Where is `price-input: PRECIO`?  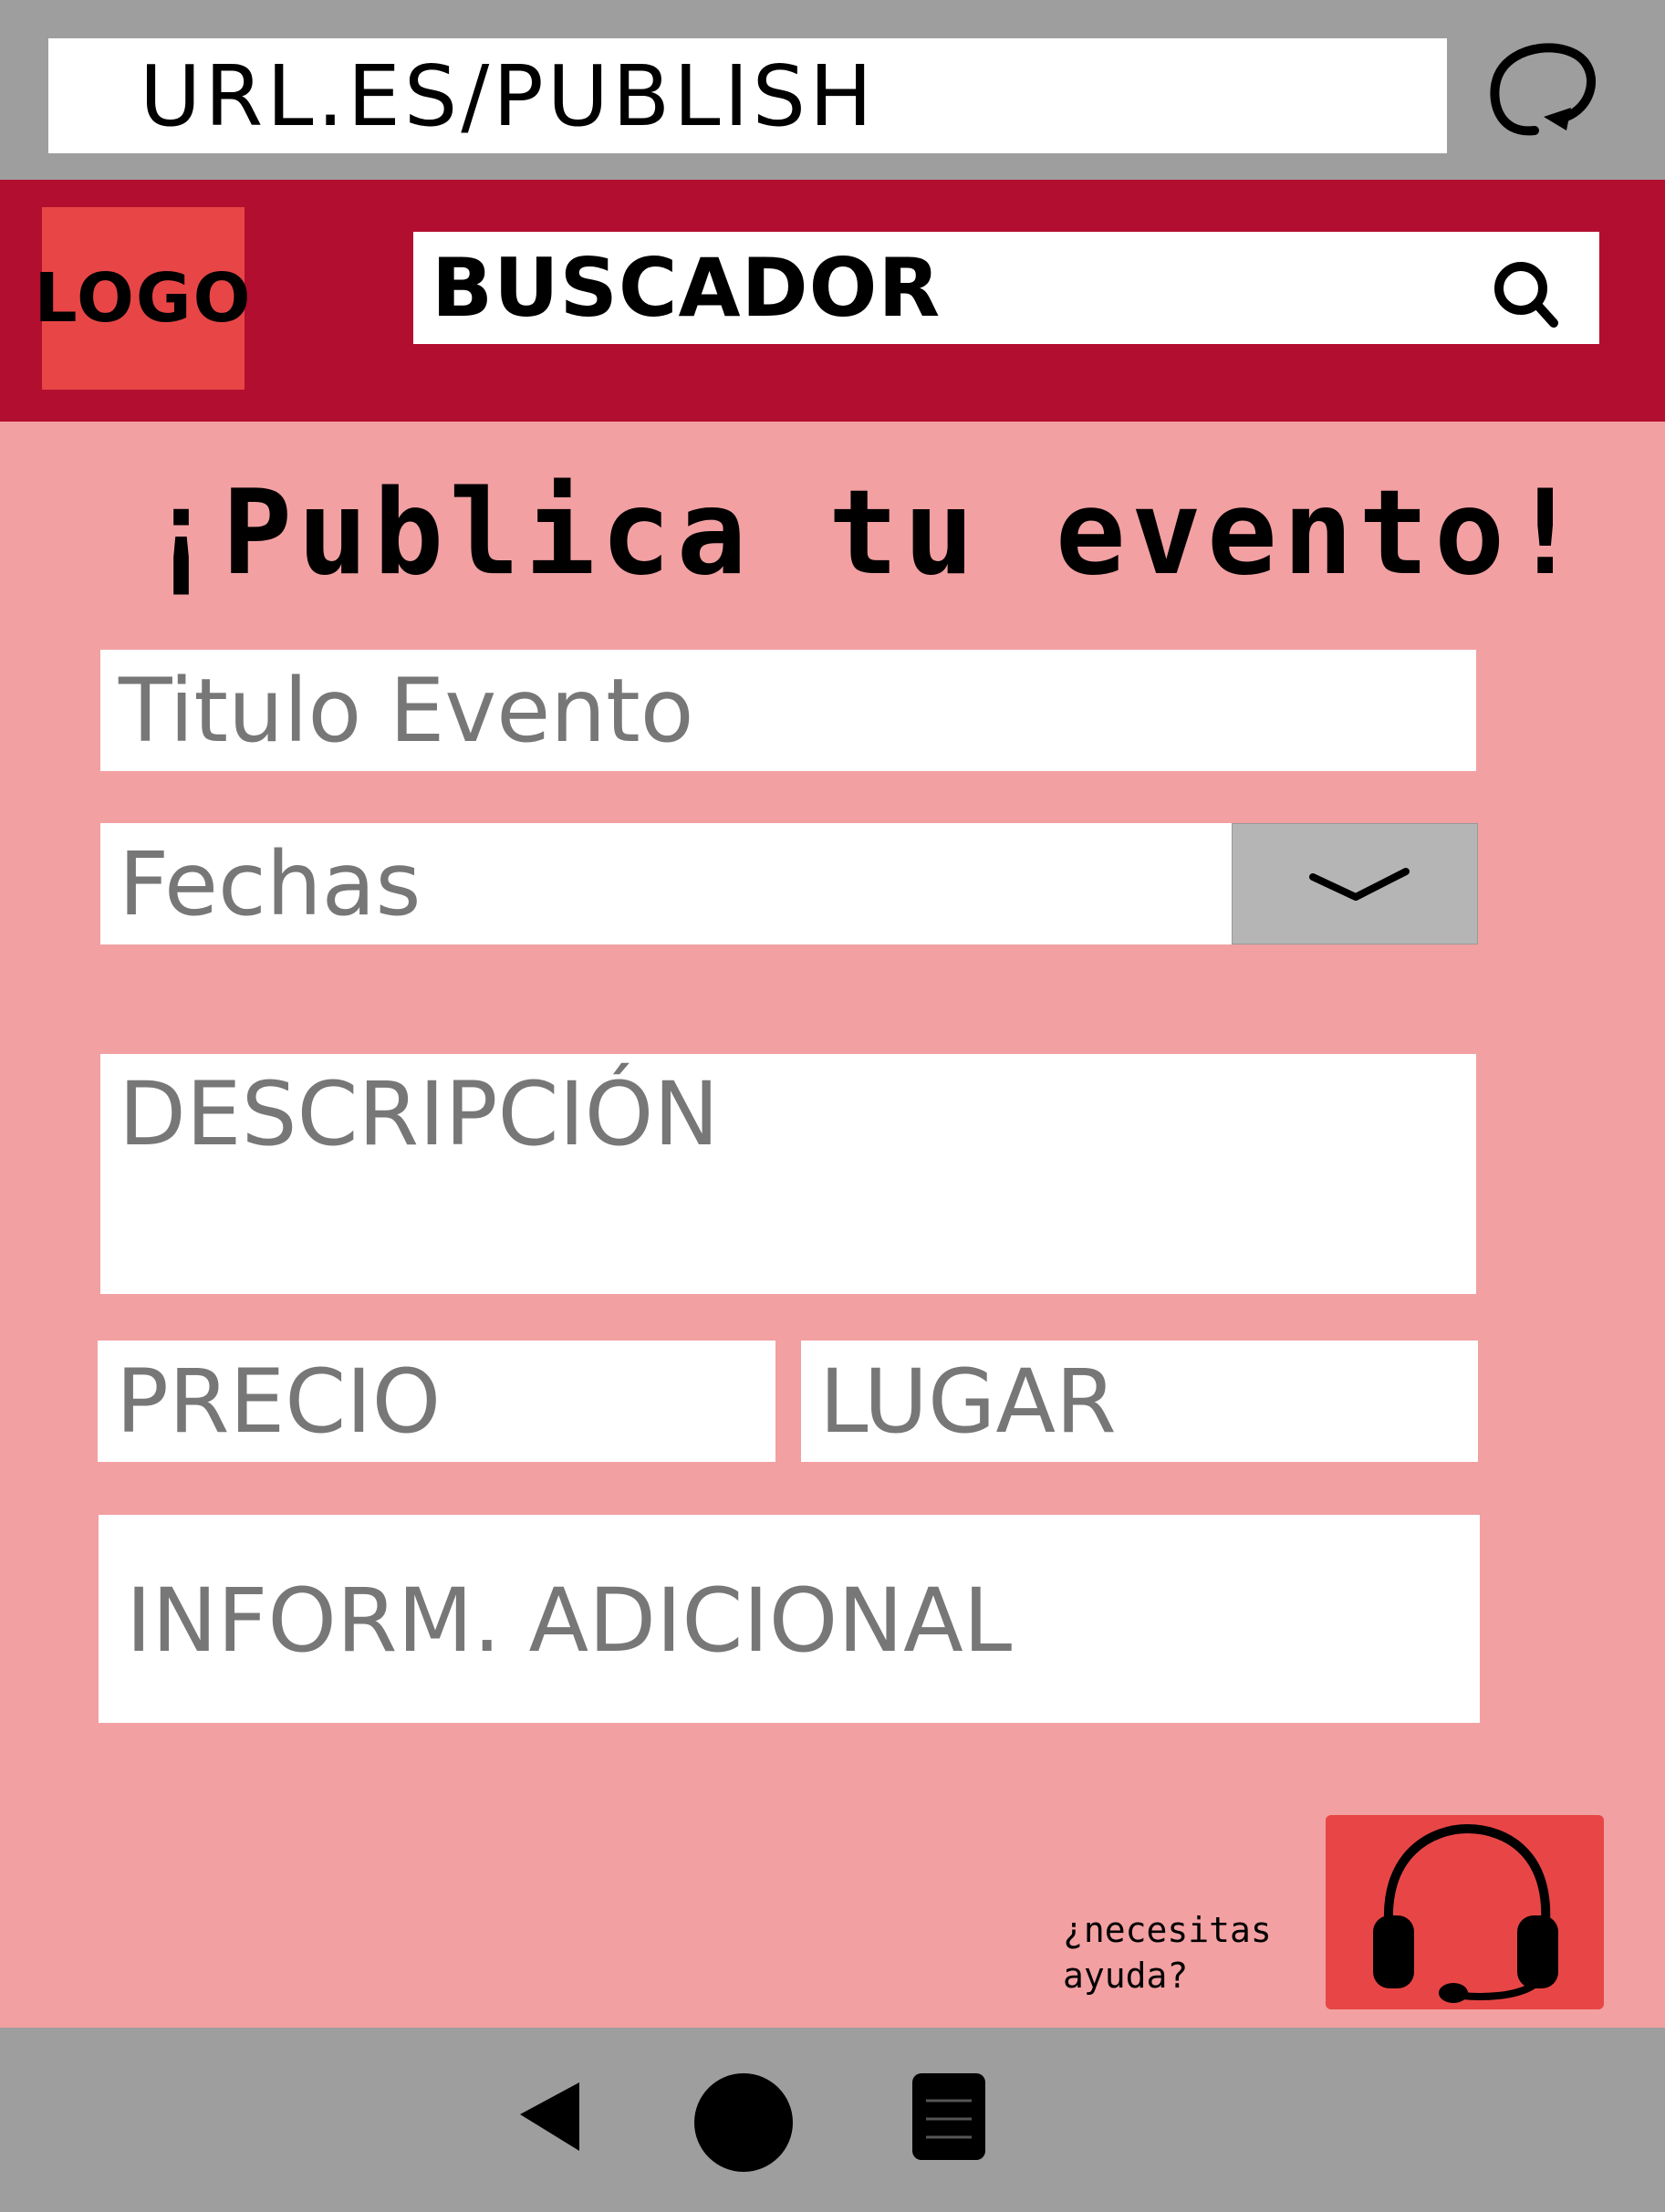 price-input: PRECIO is located at coordinates (437, 1401).